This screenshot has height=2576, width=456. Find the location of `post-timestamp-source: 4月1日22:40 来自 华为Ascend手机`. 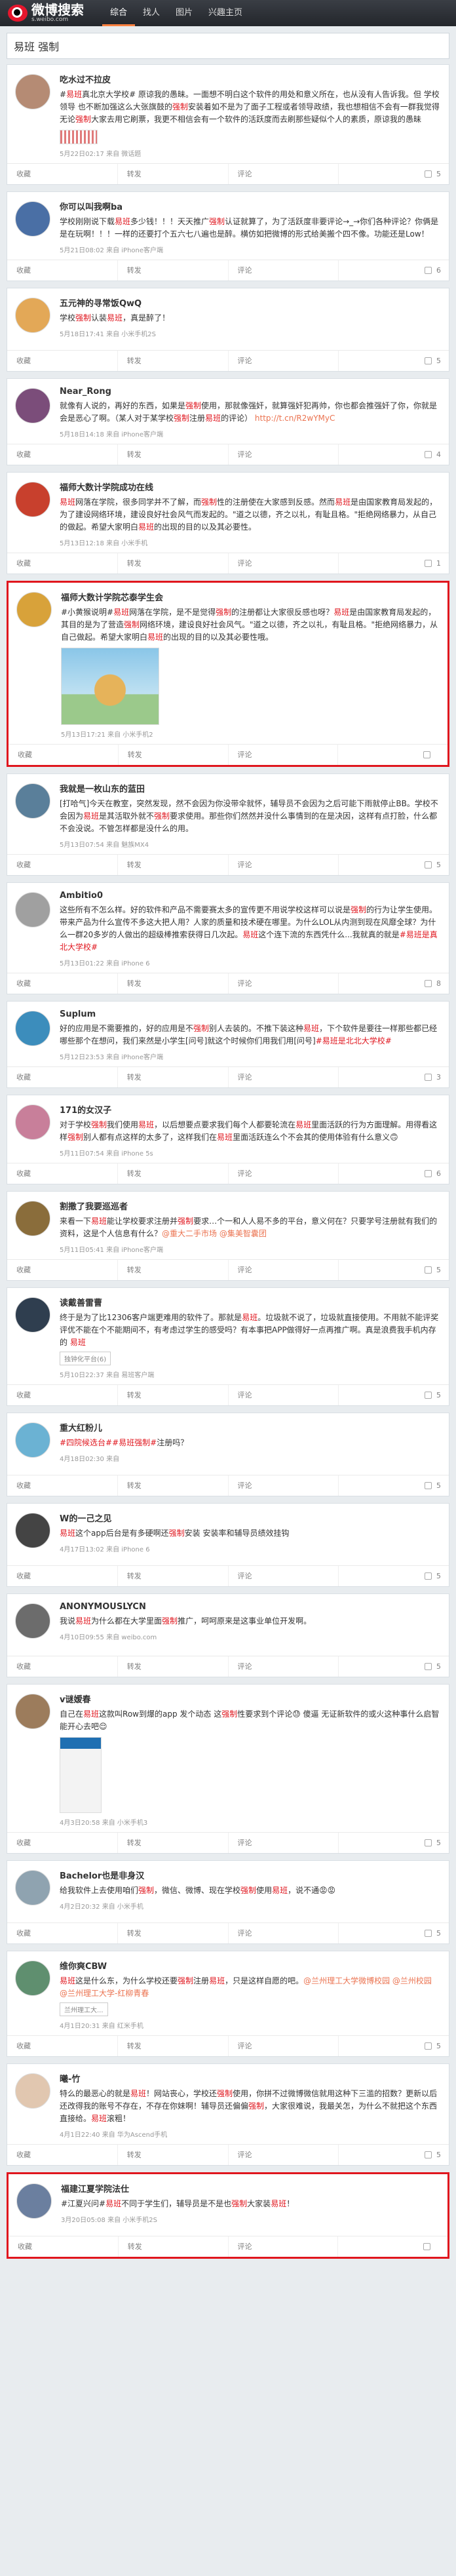

post-timestamp-source: 4月1日22:40 来自 华为Ascend手机 is located at coordinates (250, 2134).